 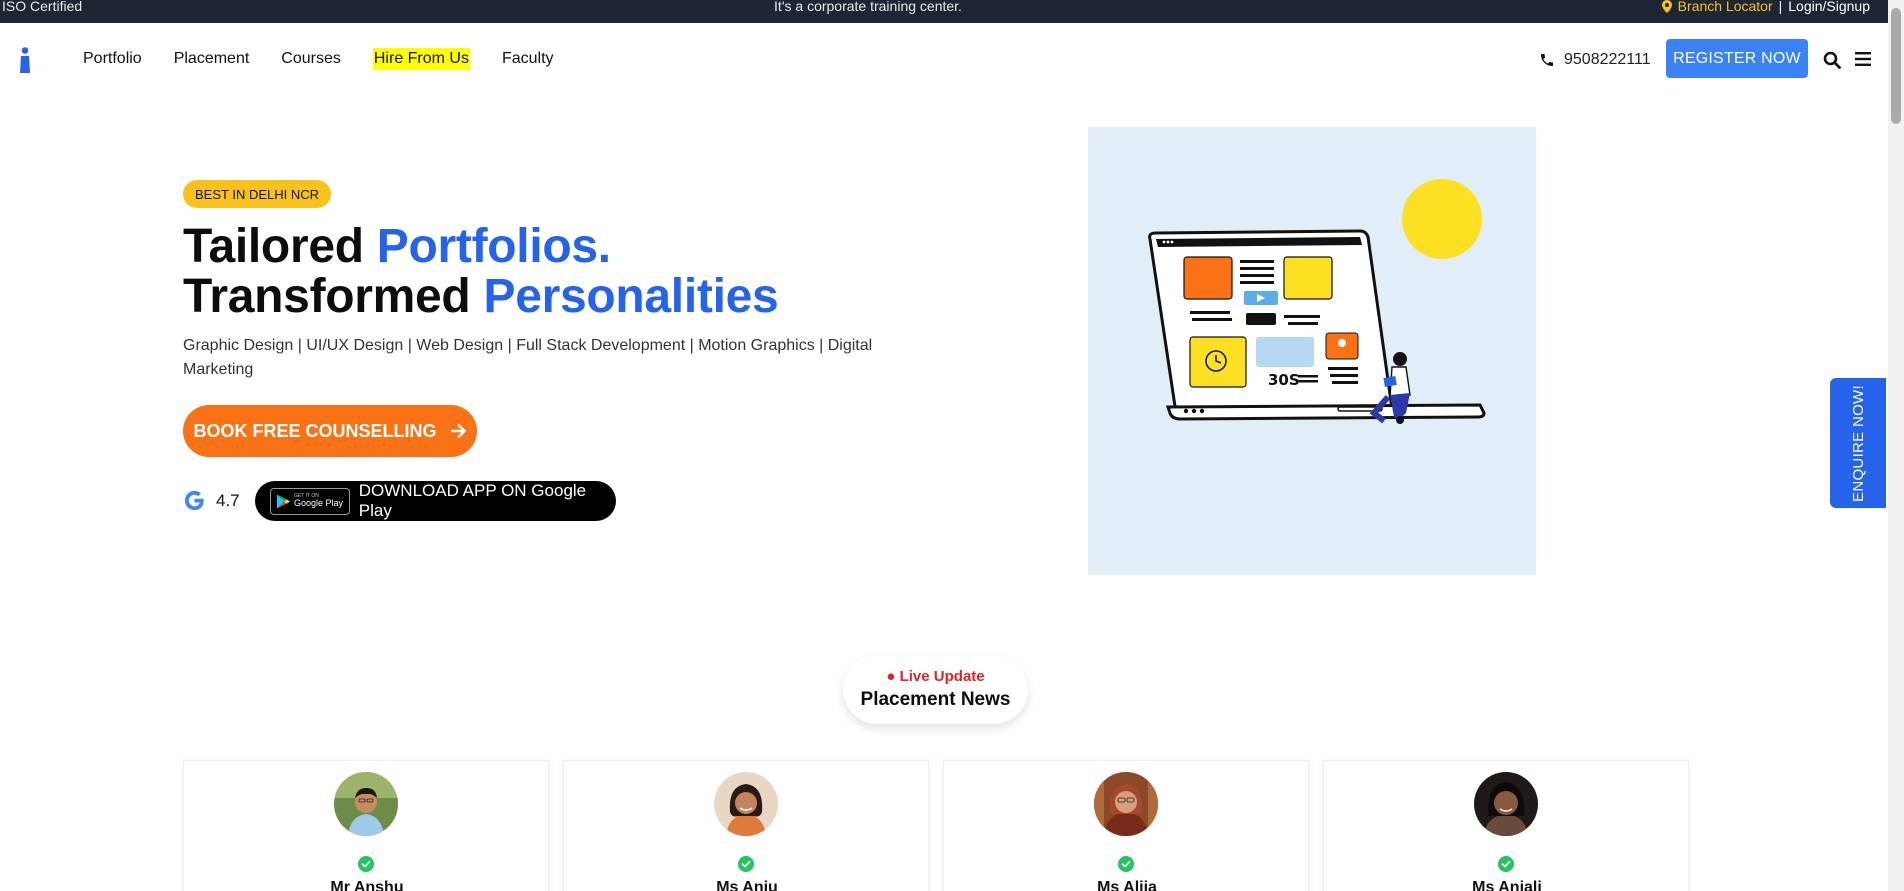 What do you see at coordinates (1507, 885) in the screenshot?
I see `placement-name: Ms Anjali` at bounding box center [1507, 885].